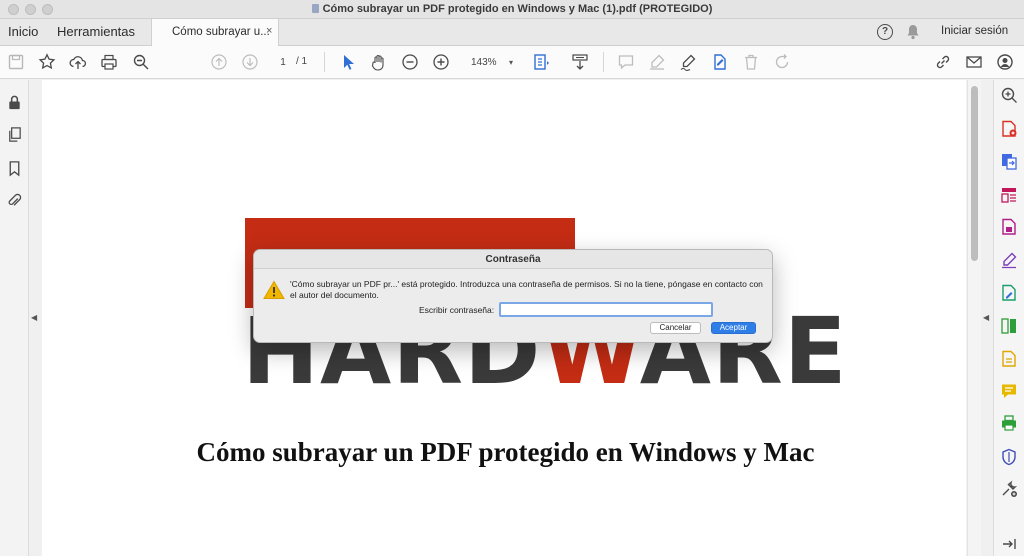 This screenshot has width=1024, height=556. I want to click on tab-tools: Herramientas, so click(96, 31).